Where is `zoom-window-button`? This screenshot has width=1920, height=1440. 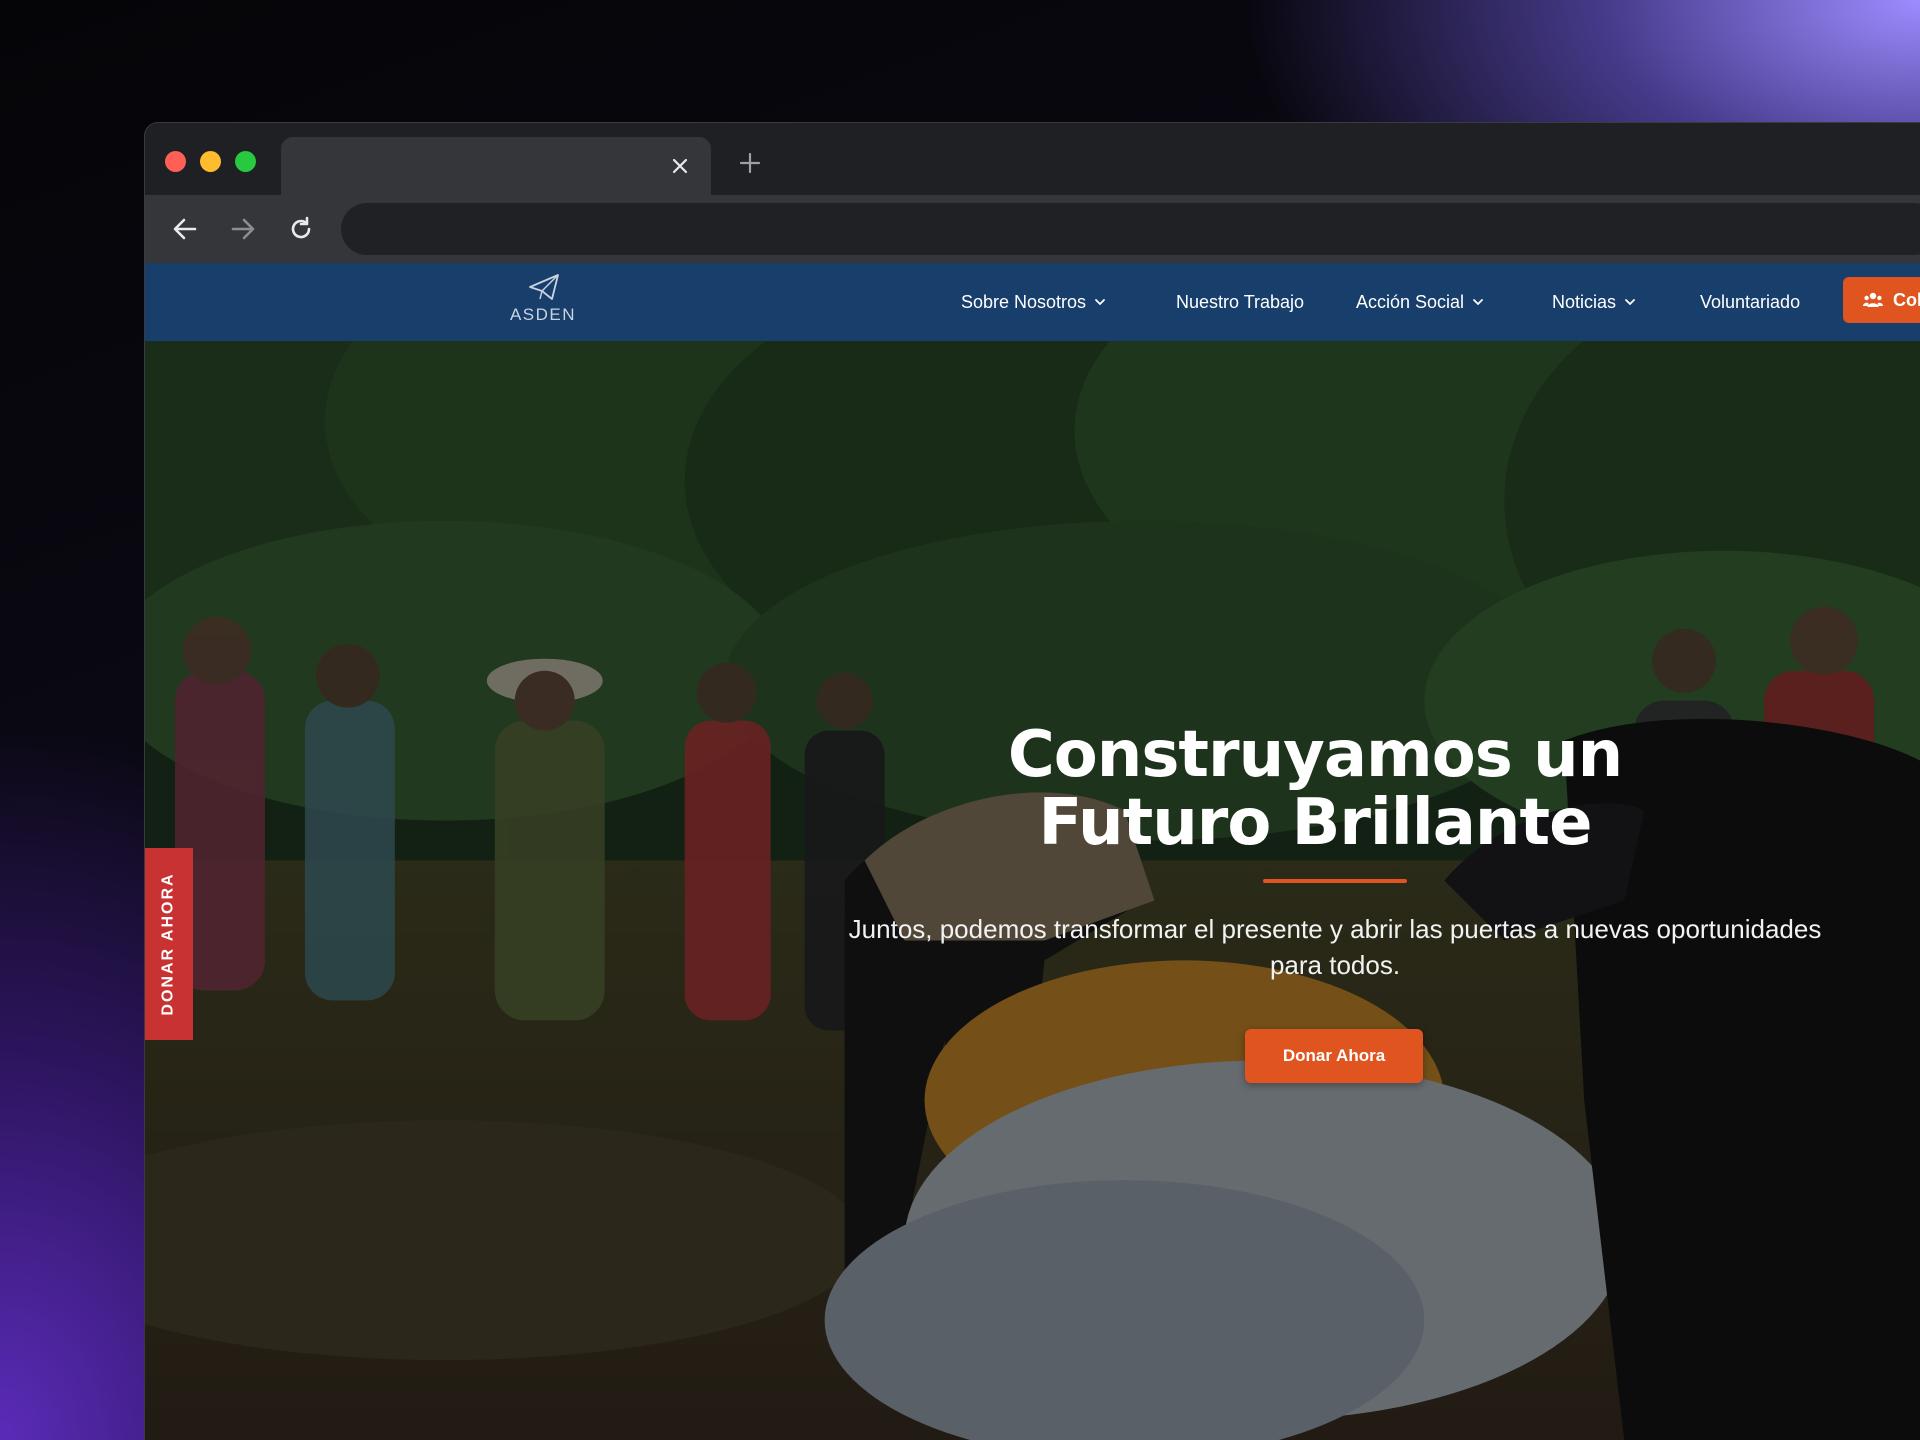 zoom-window-button is located at coordinates (245, 161).